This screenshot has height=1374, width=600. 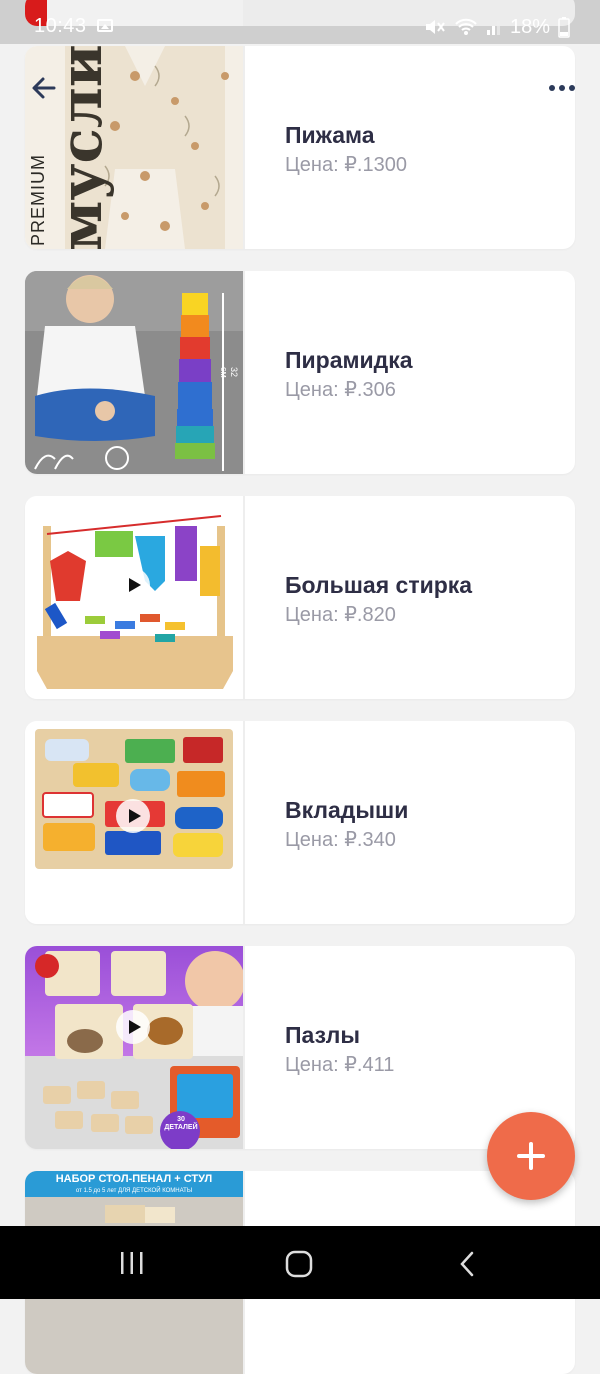 I want to click on product-thumbnail: 30 деталей, so click(x=135, y=1047).